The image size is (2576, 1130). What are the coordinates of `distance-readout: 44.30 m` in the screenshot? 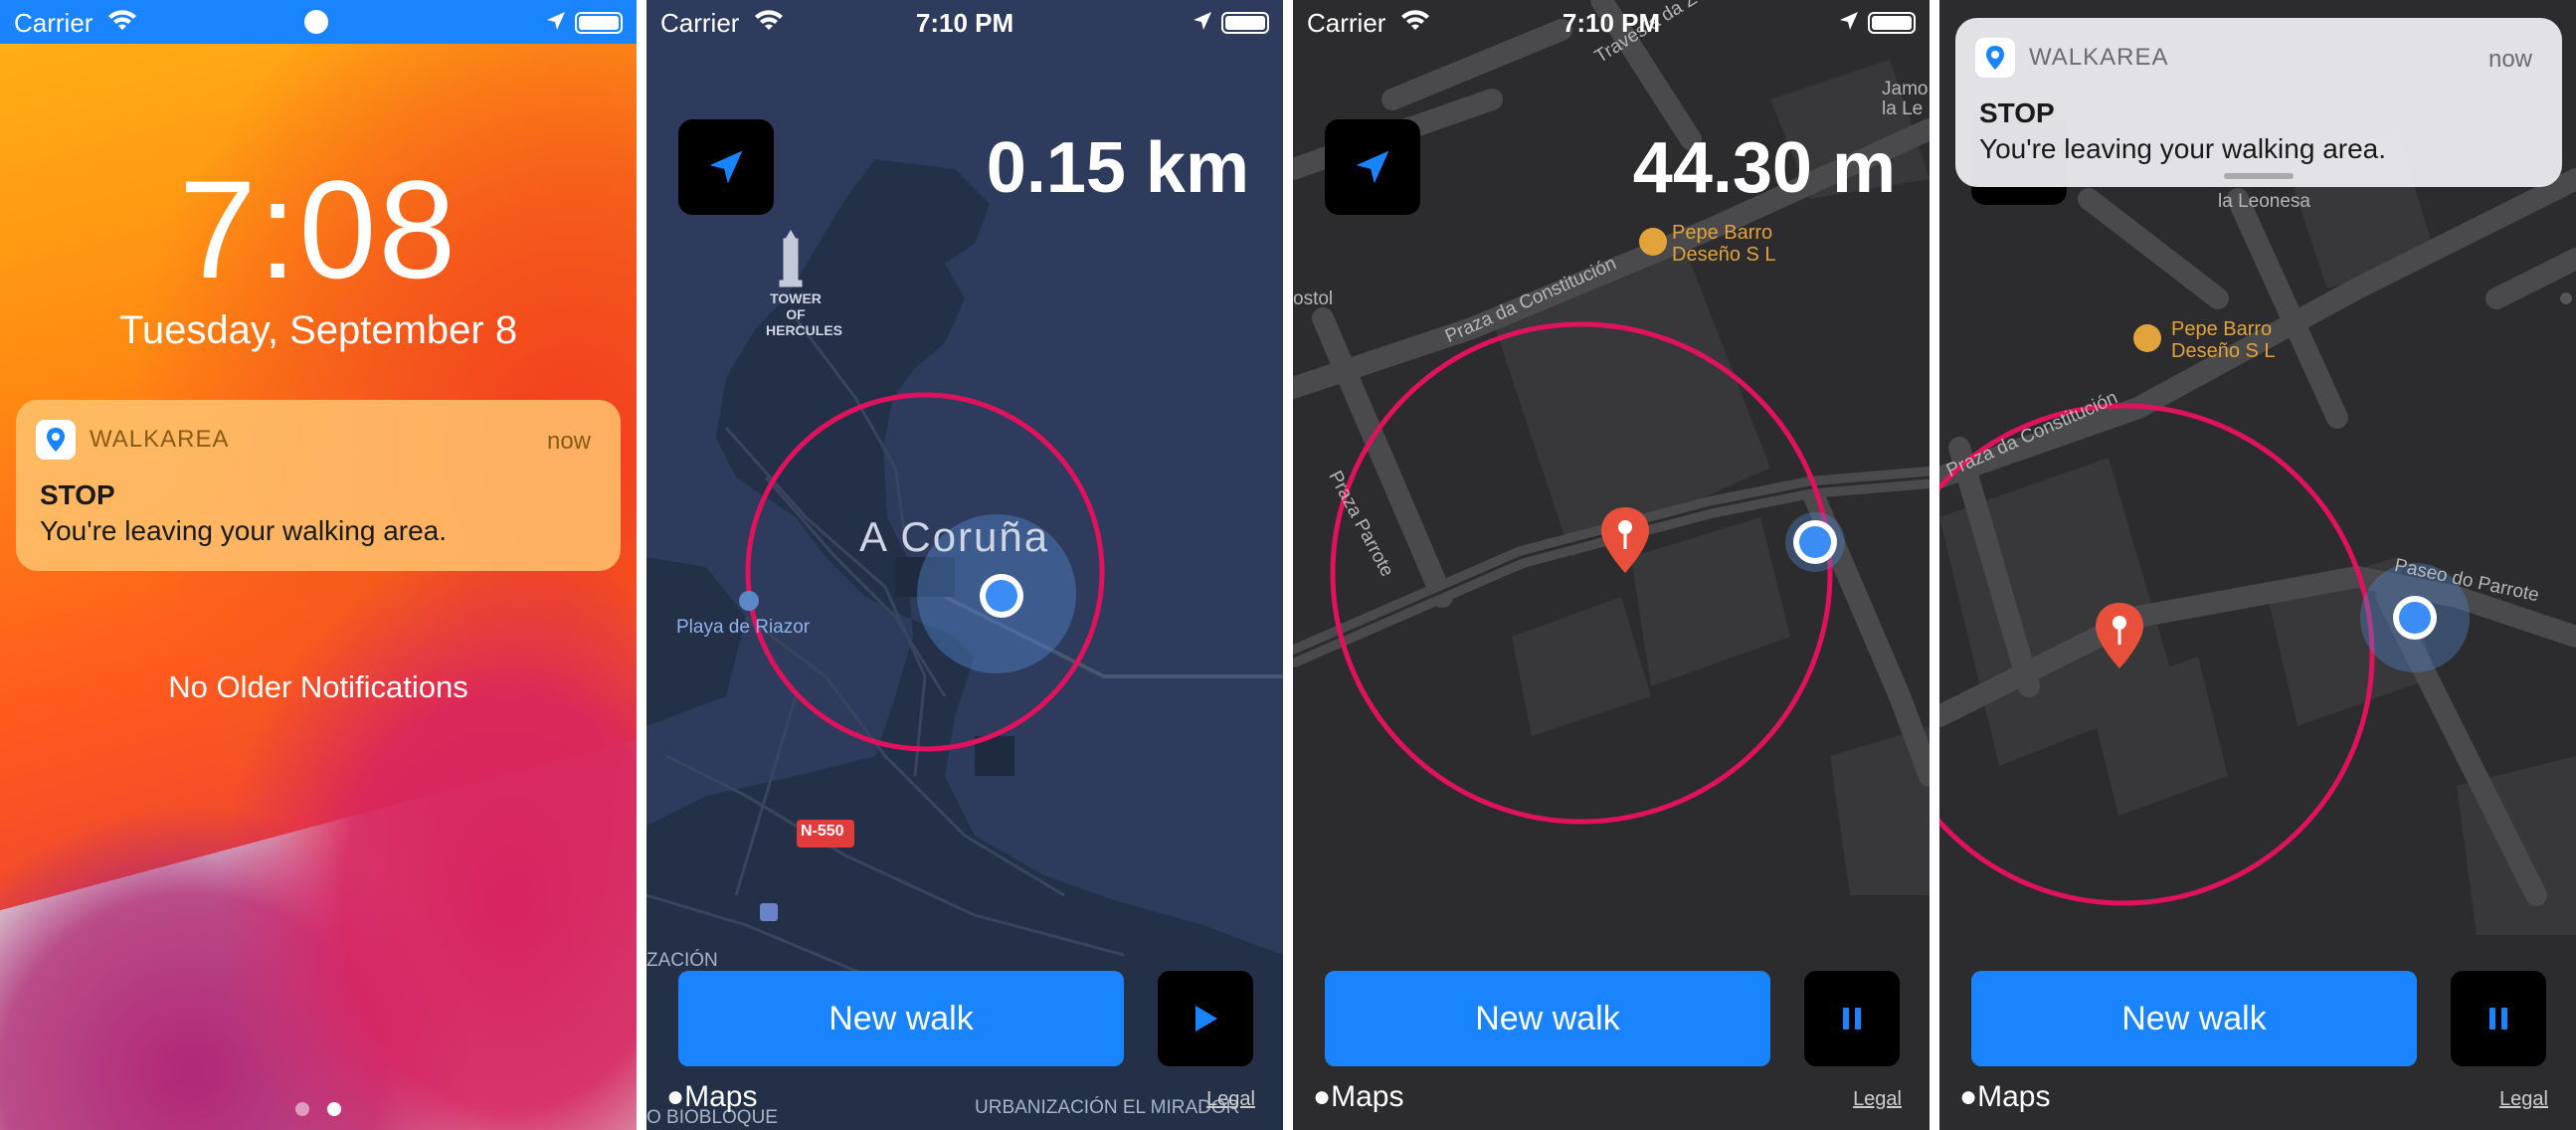 It's located at (1764, 168).